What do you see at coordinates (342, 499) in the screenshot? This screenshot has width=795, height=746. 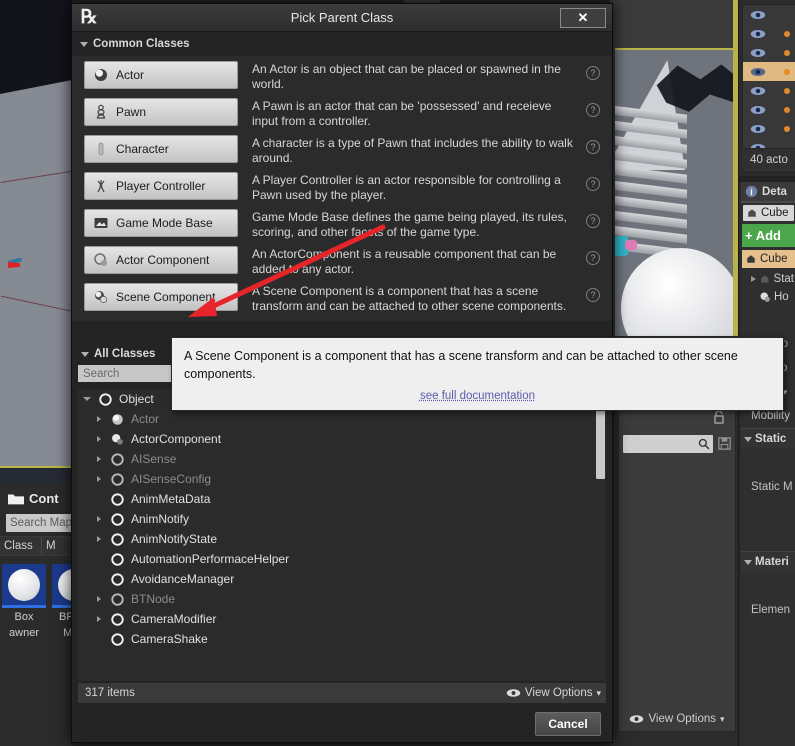 I see `tree-item-animmetadata: AnimMetaData` at bounding box center [342, 499].